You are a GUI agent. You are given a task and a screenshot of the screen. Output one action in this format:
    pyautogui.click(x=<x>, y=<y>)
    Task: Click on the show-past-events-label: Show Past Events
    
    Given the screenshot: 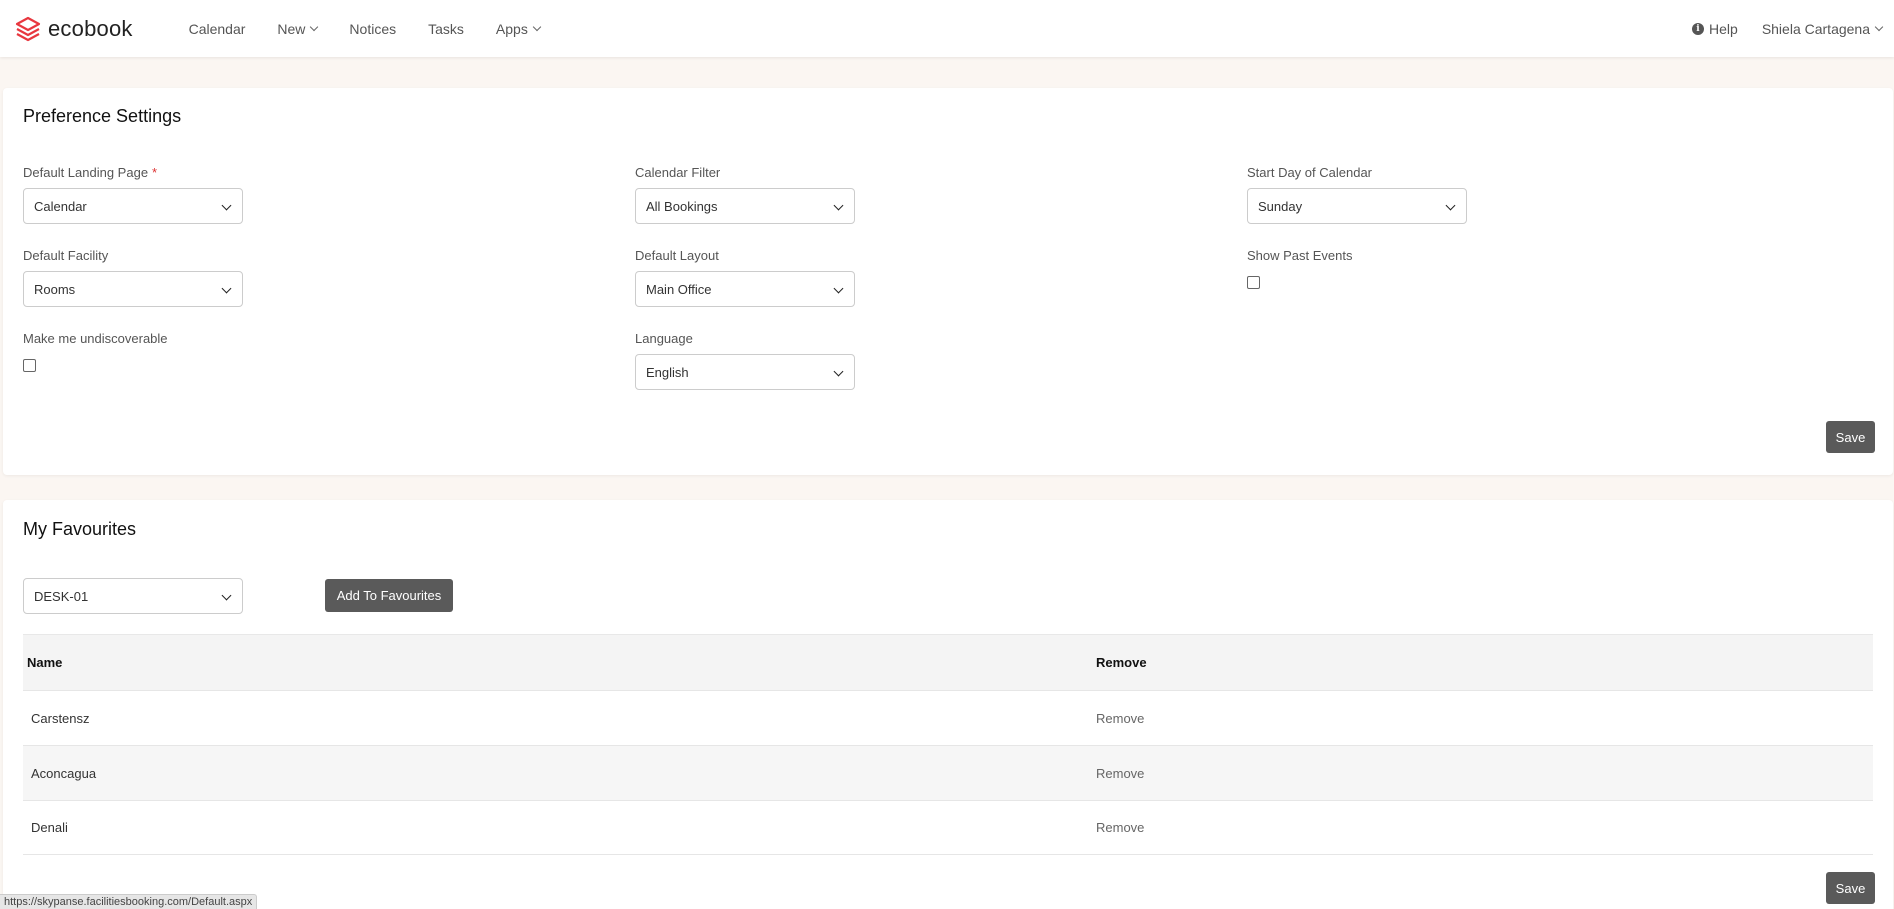 What is the action you would take?
    pyautogui.click(x=1300, y=255)
    